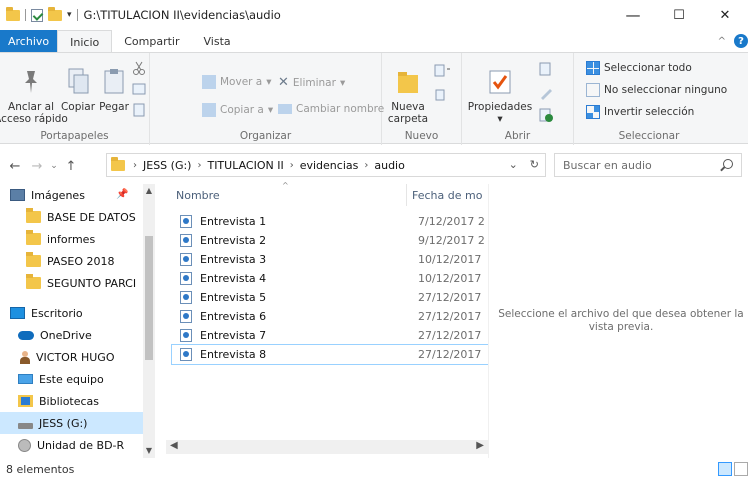  I want to click on tab-archivo: Archivo, so click(29, 41).